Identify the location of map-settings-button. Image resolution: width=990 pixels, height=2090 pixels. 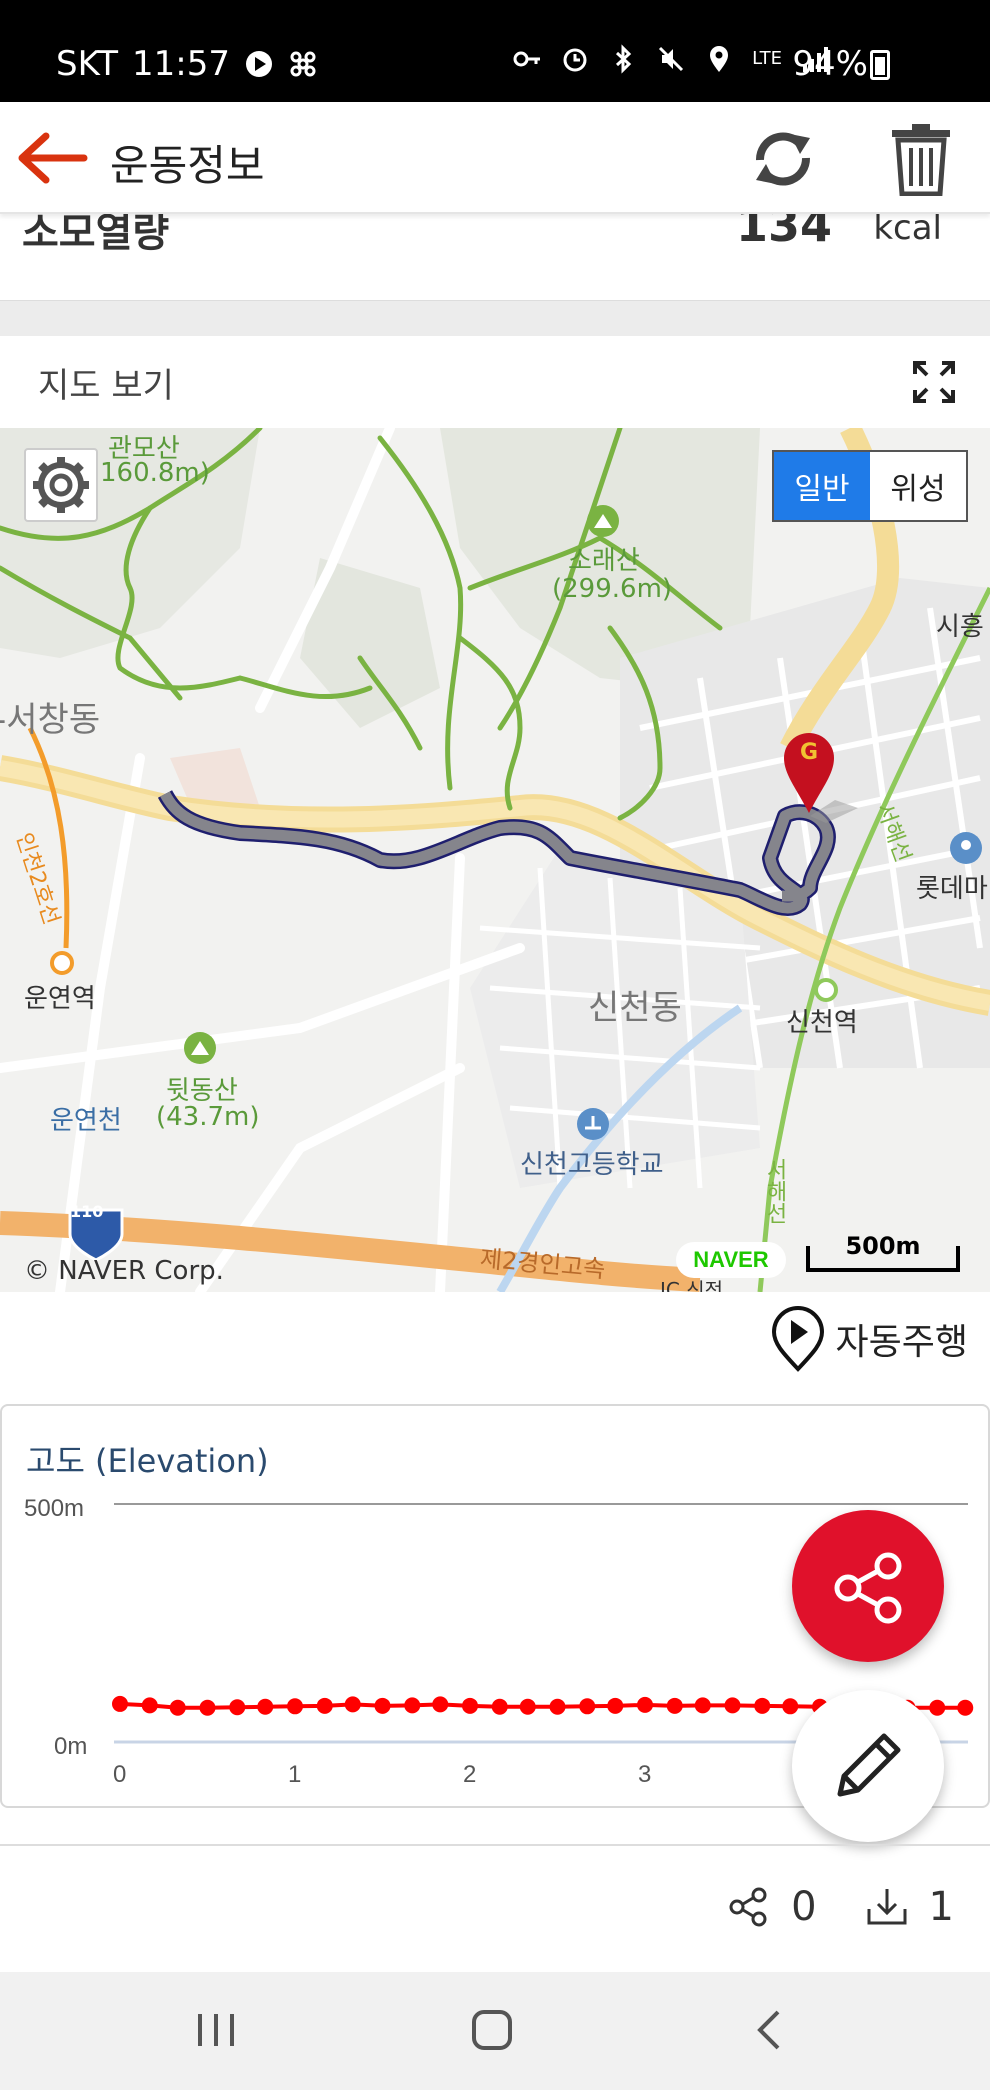
(61, 485).